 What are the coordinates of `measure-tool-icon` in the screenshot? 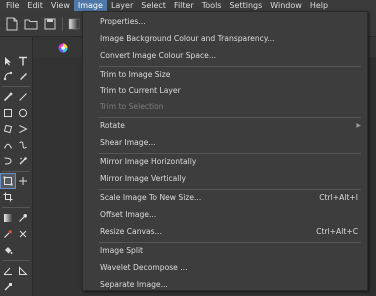 It's located at (8, 271).